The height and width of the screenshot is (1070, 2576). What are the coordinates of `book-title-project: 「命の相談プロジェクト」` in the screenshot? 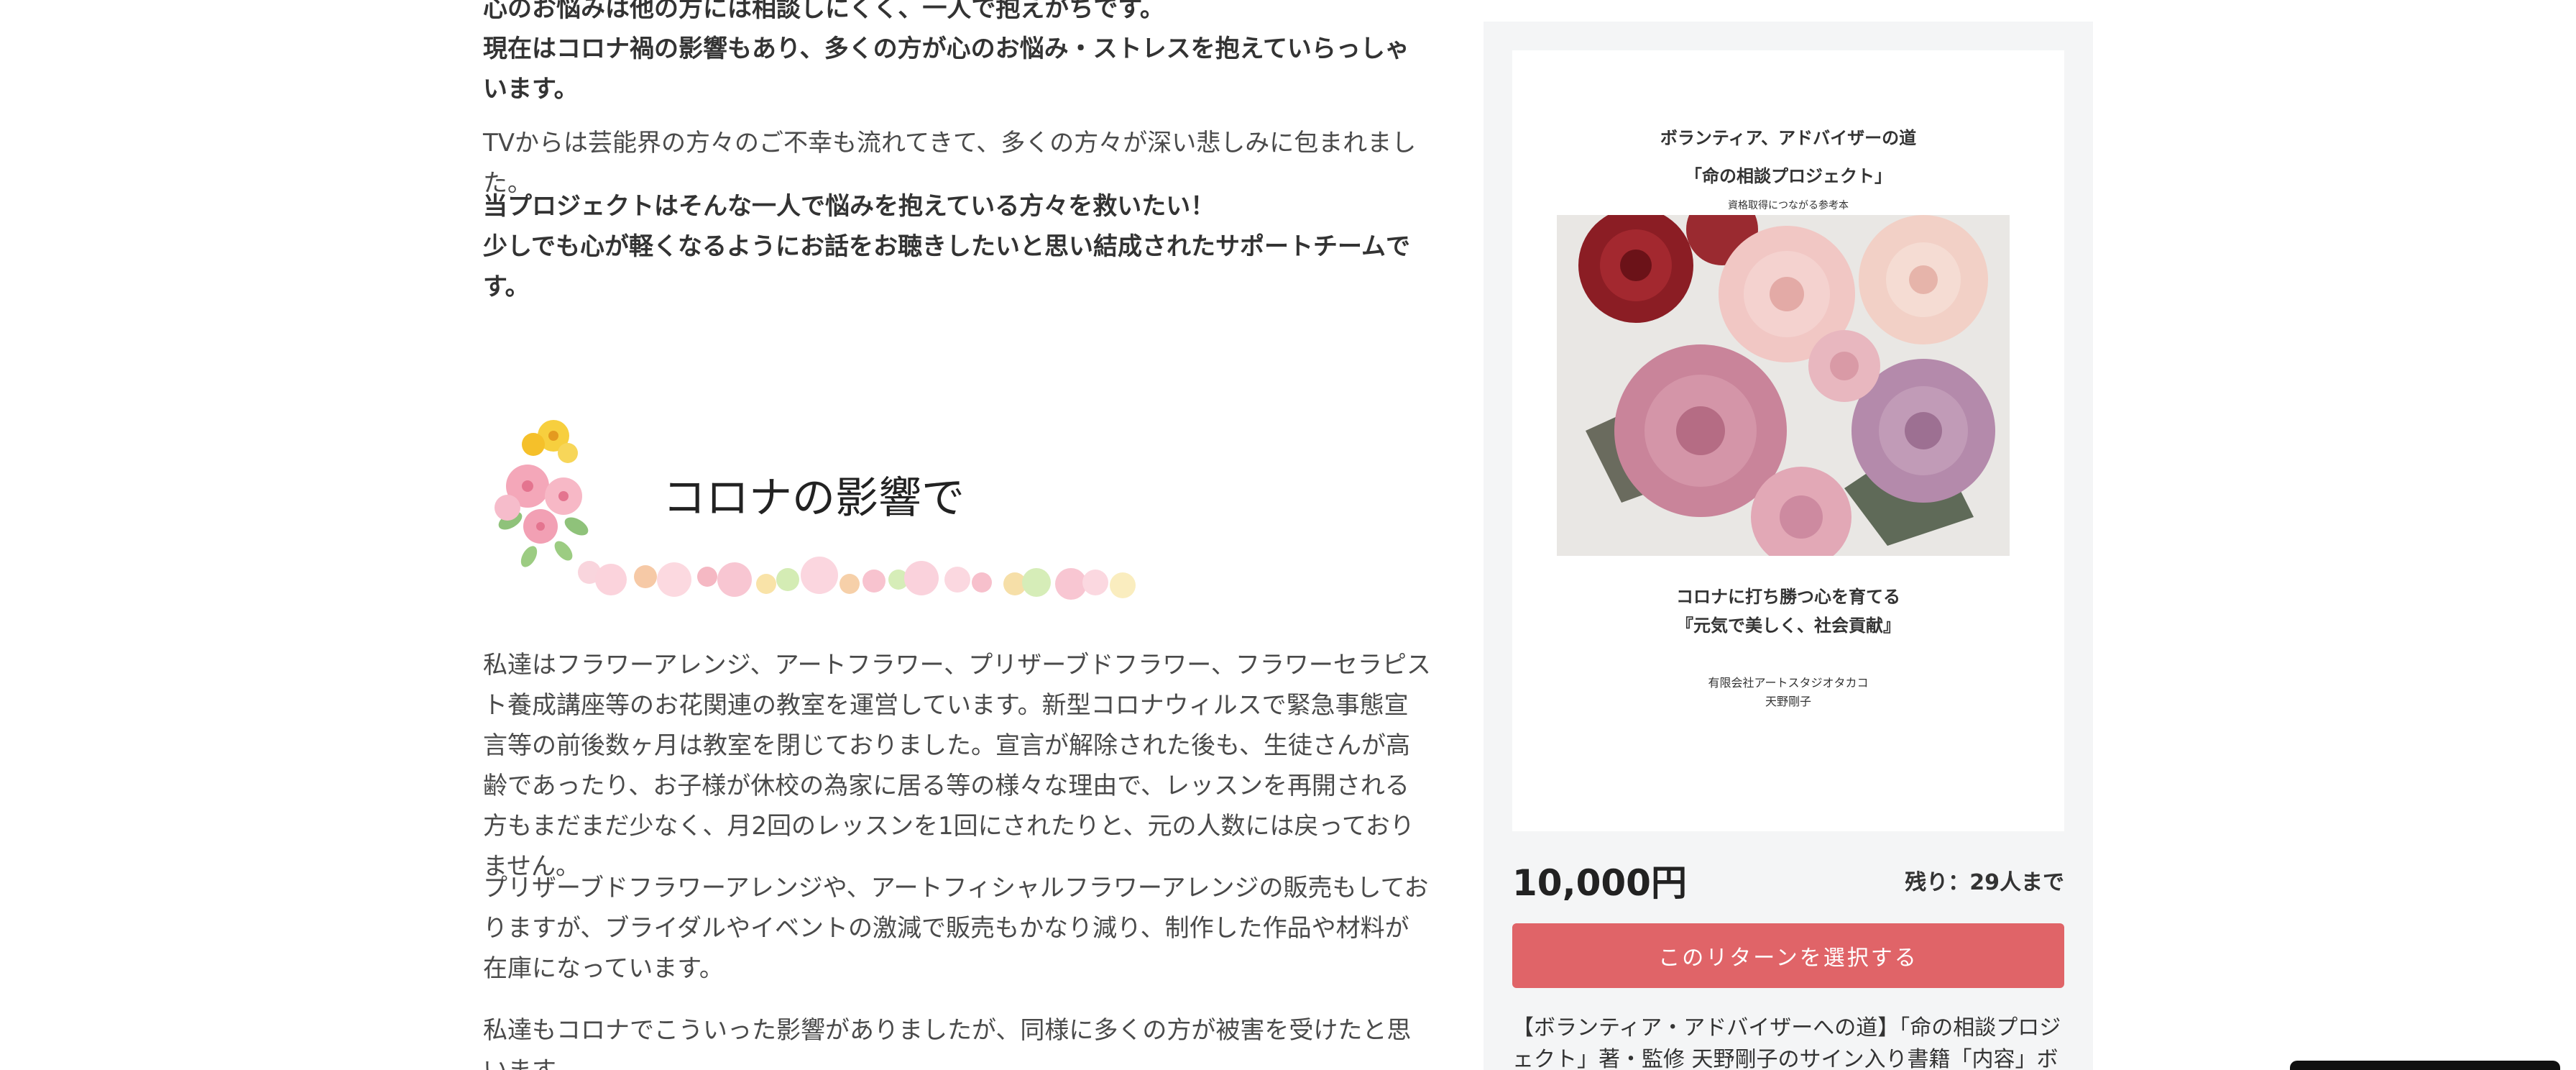 It's located at (1788, 176).